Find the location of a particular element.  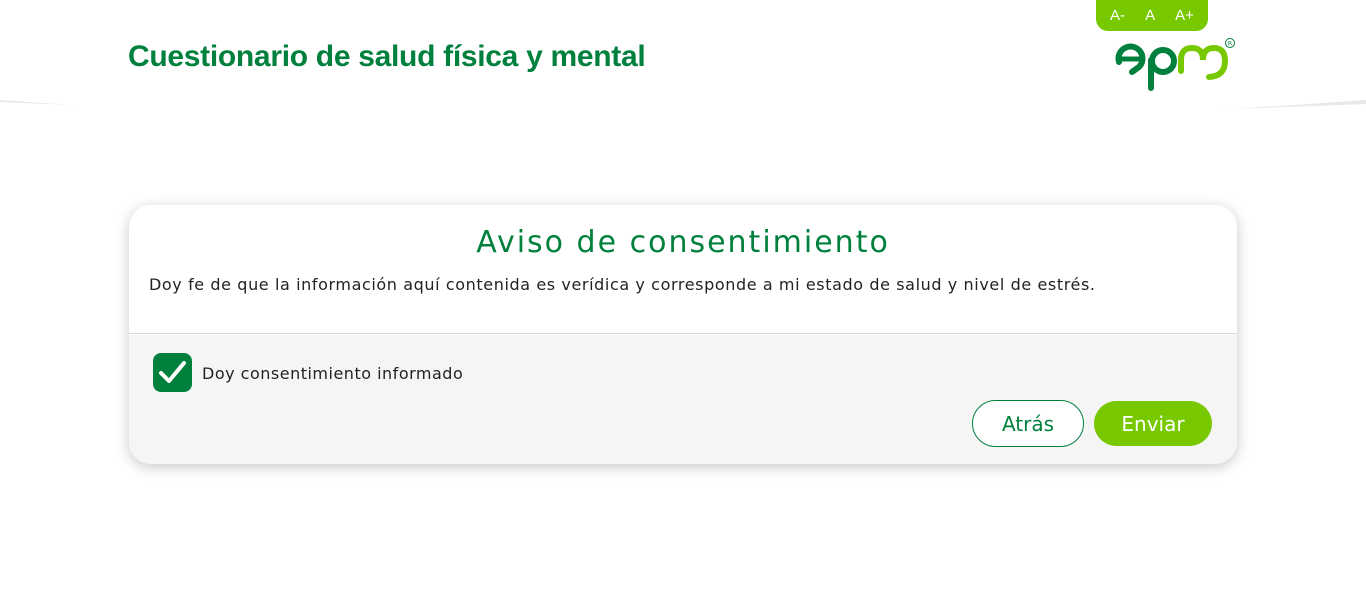

font-increase-button: A+ is located at coordinates (1184, 15).